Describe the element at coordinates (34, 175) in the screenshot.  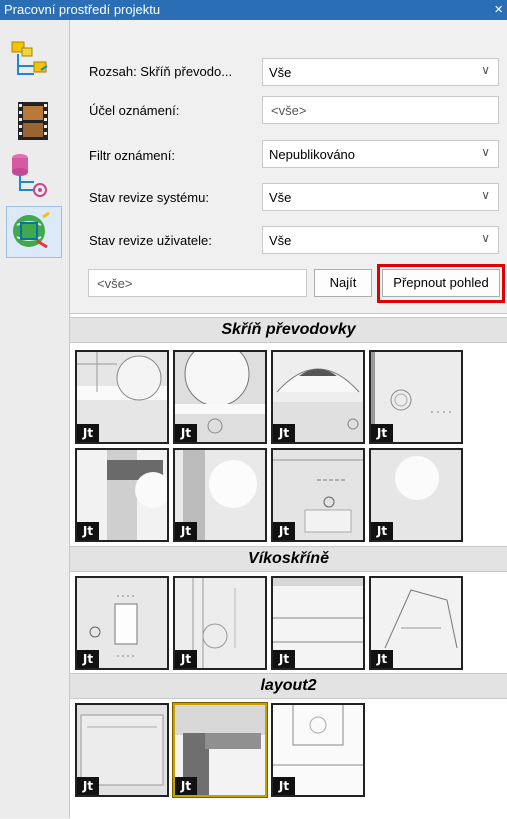
I see `database-tree-icon` at that location.